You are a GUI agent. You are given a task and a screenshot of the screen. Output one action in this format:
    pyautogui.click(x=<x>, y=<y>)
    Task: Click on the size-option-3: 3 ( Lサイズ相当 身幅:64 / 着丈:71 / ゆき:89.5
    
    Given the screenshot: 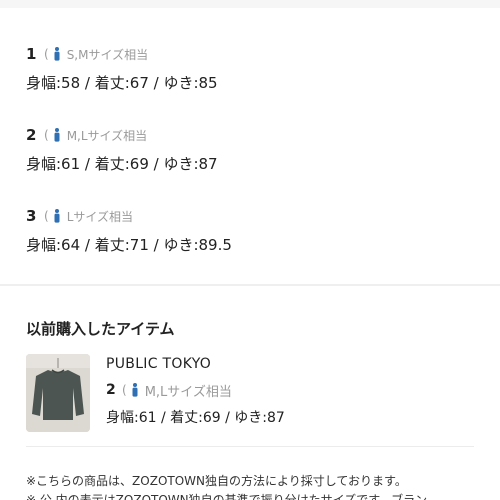 What is the action you would take?
    pyautogui.click(x=256, y=246)
    